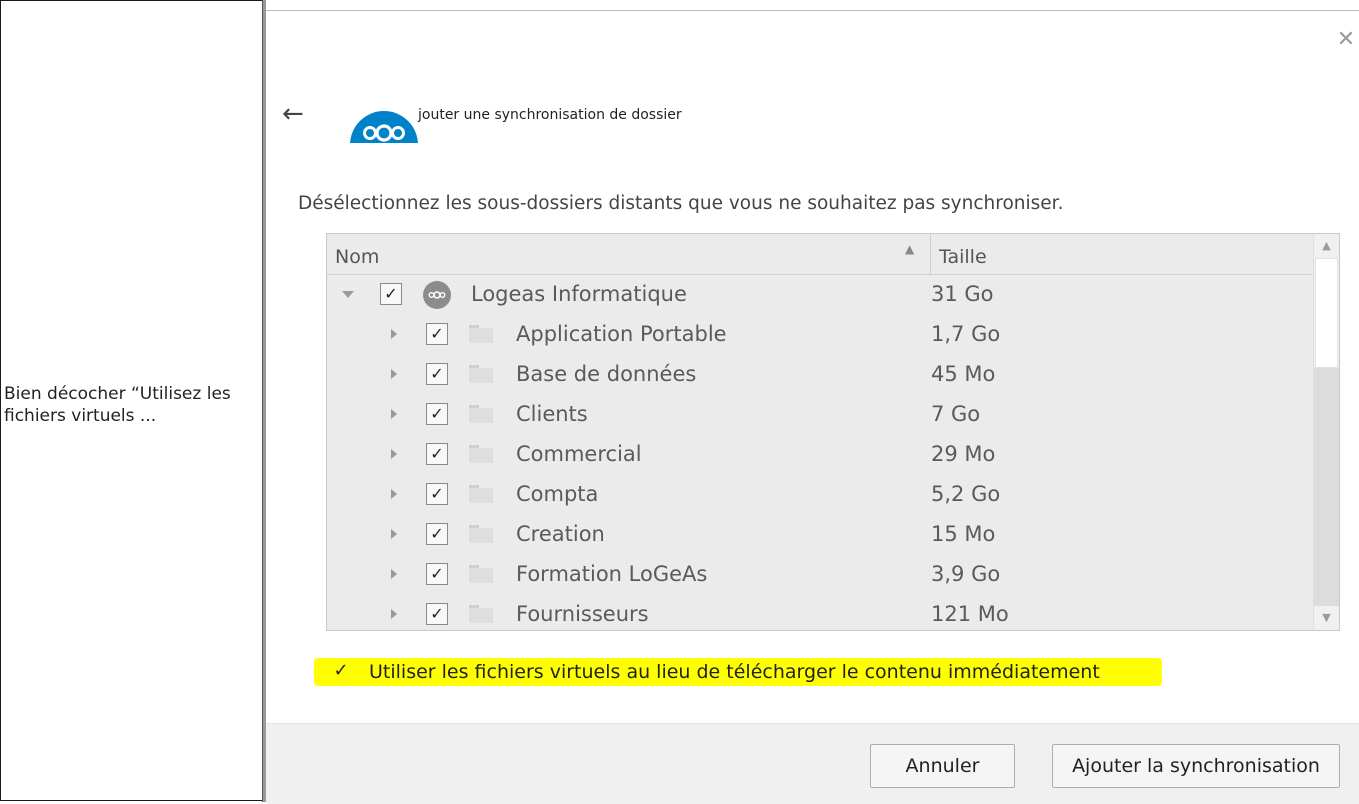  I want to click on close-icon: ✕, so click(1346, 40).